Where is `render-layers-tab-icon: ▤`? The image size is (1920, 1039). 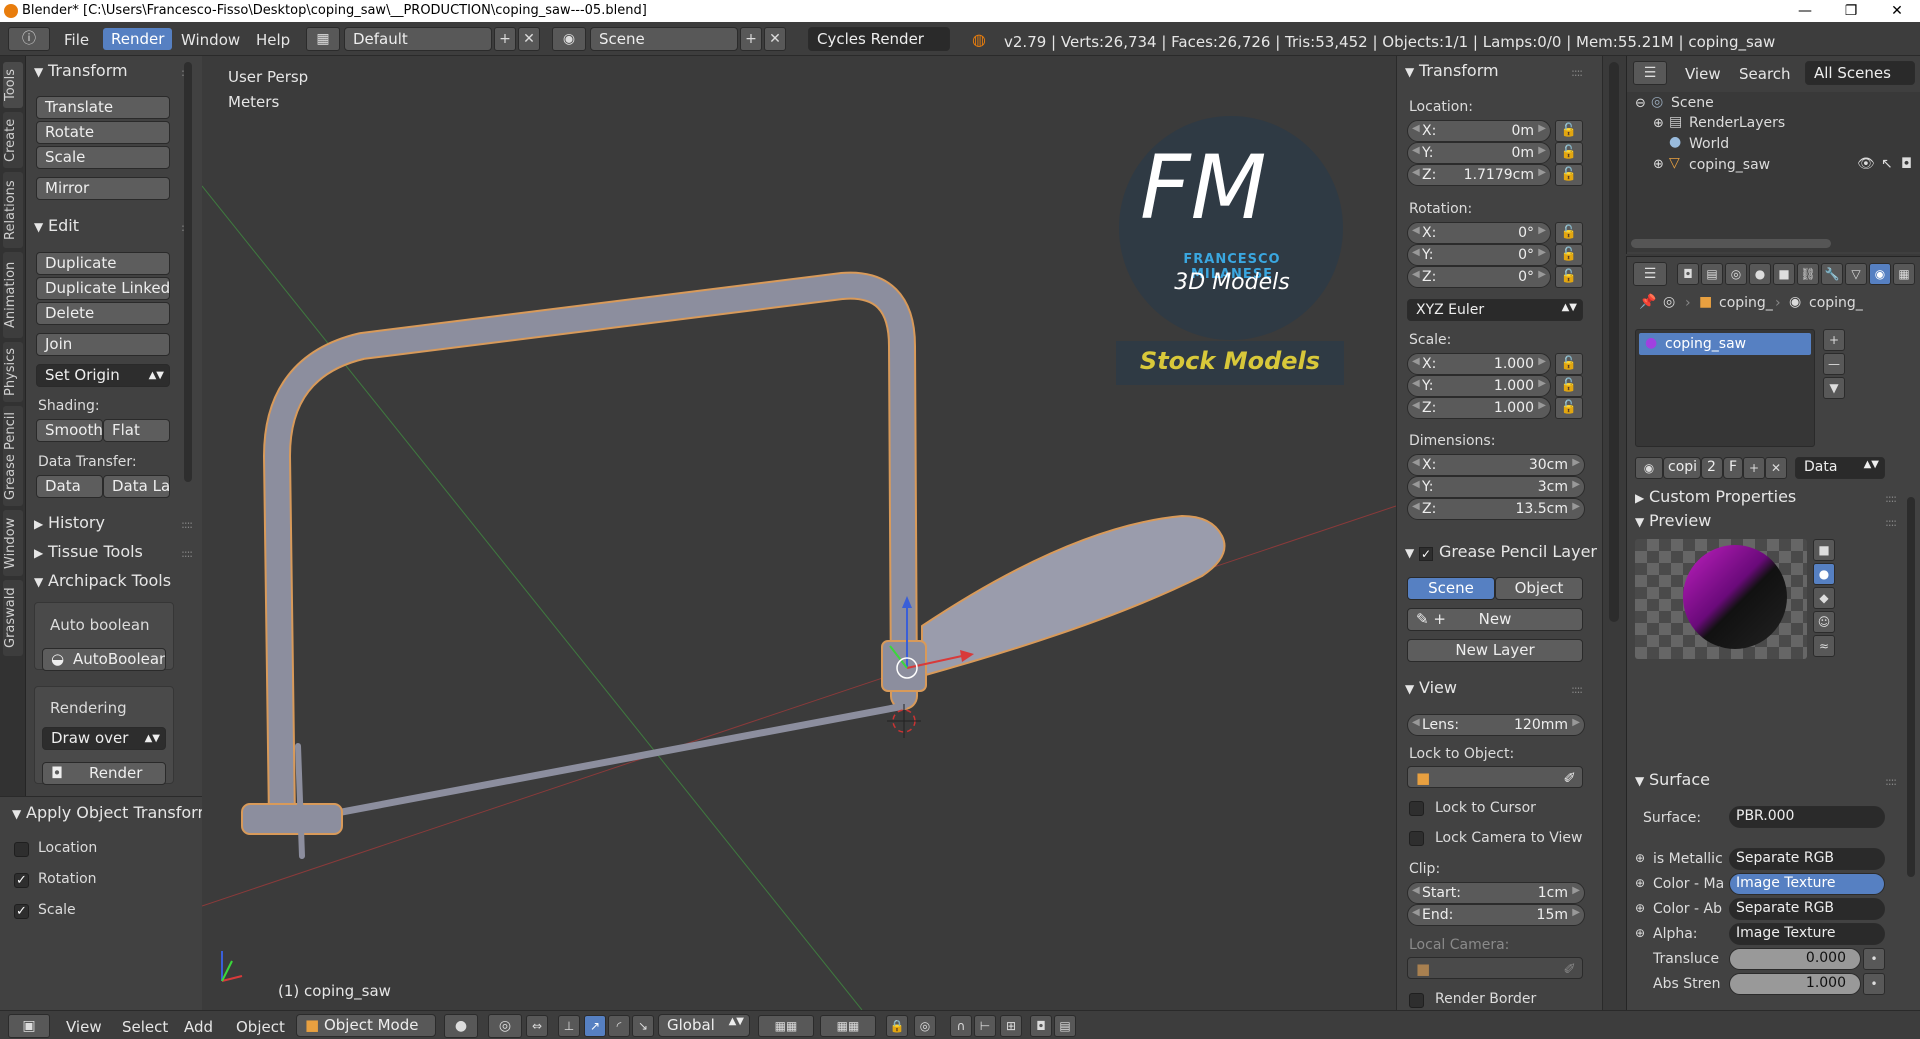 render-layers-tab-icon: ▤ is located at coordinates (1712, 274).